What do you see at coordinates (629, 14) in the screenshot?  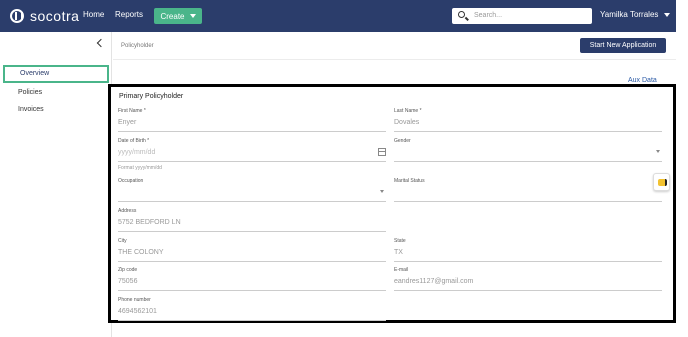 I see `user-name: Yamilka Torrales` at bounding box center [629, 14].